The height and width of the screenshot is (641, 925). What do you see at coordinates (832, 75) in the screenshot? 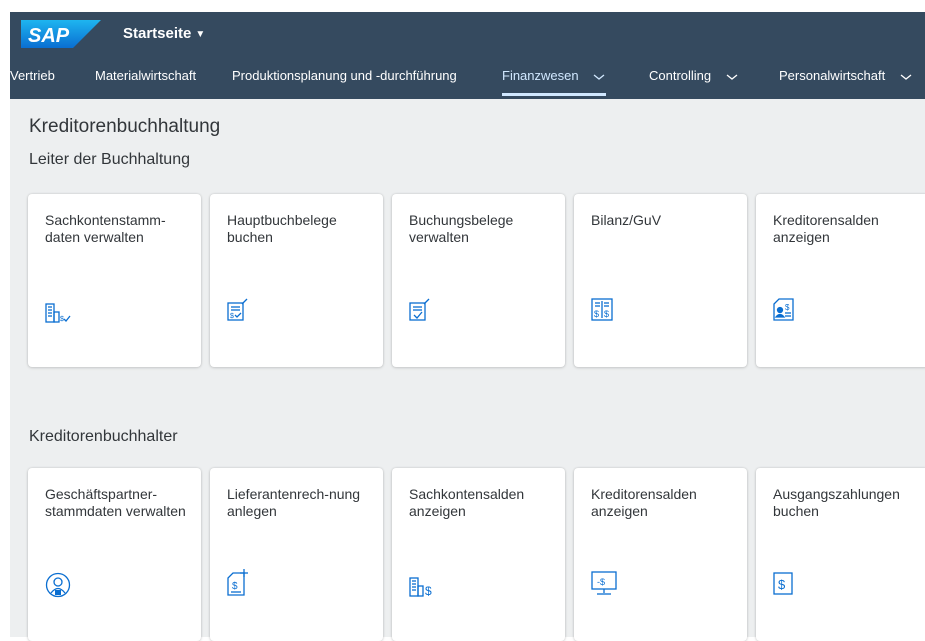
I see `nav-label: Personalwirtschaft` at bounding box center [832, 75].